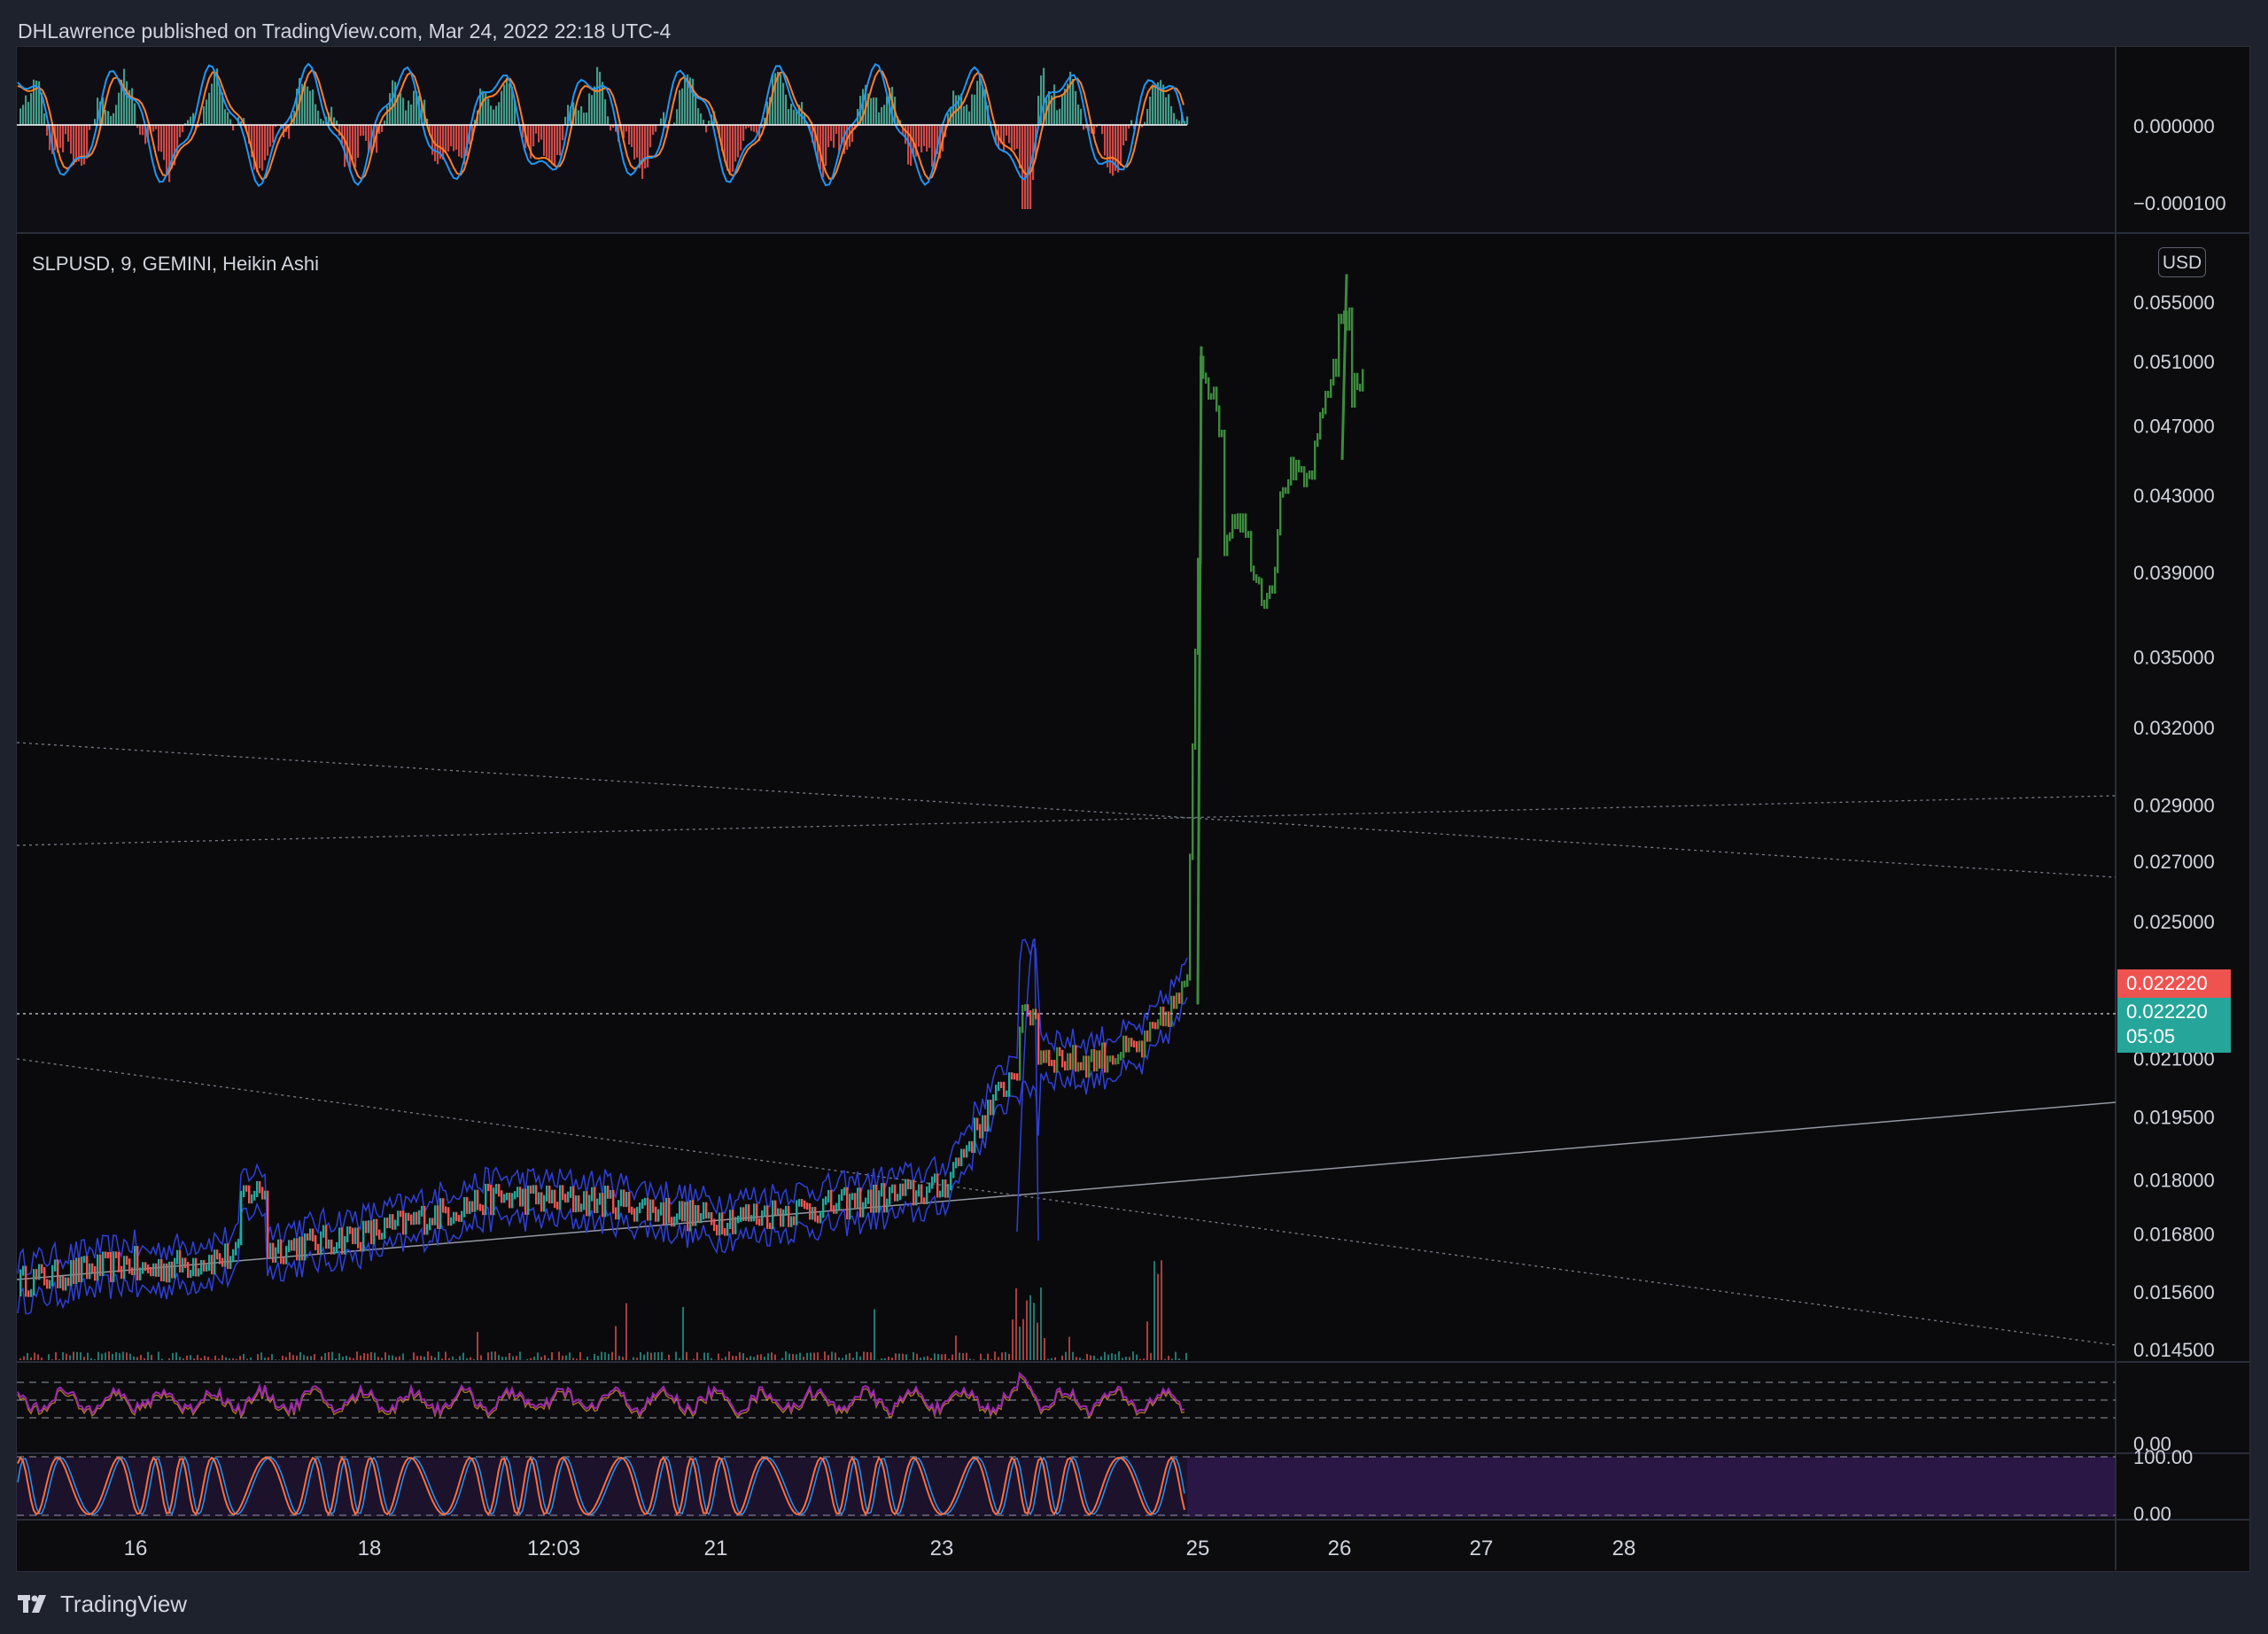 The width and height of the screenshot is (2268, 1634). I want to click on tradingview-brand: TradingView, so click(102, 1604).